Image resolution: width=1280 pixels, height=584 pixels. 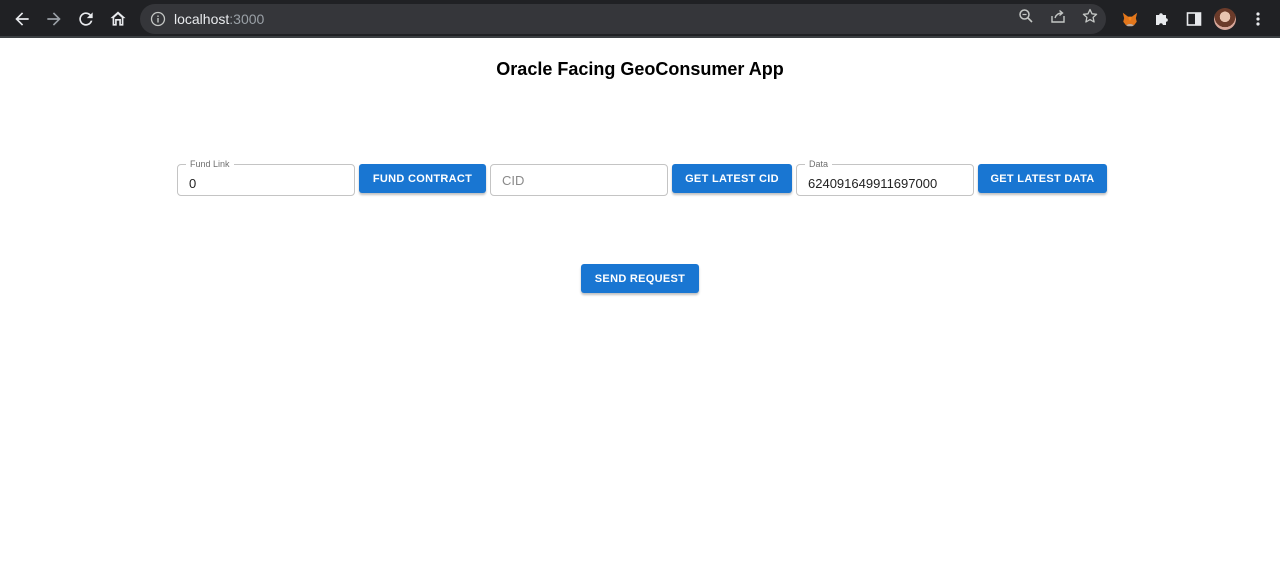 What do you see at coordinates (1194, 19) in the screenshot?
I see `side-panel-icon` at bounding box center [1194, 19].